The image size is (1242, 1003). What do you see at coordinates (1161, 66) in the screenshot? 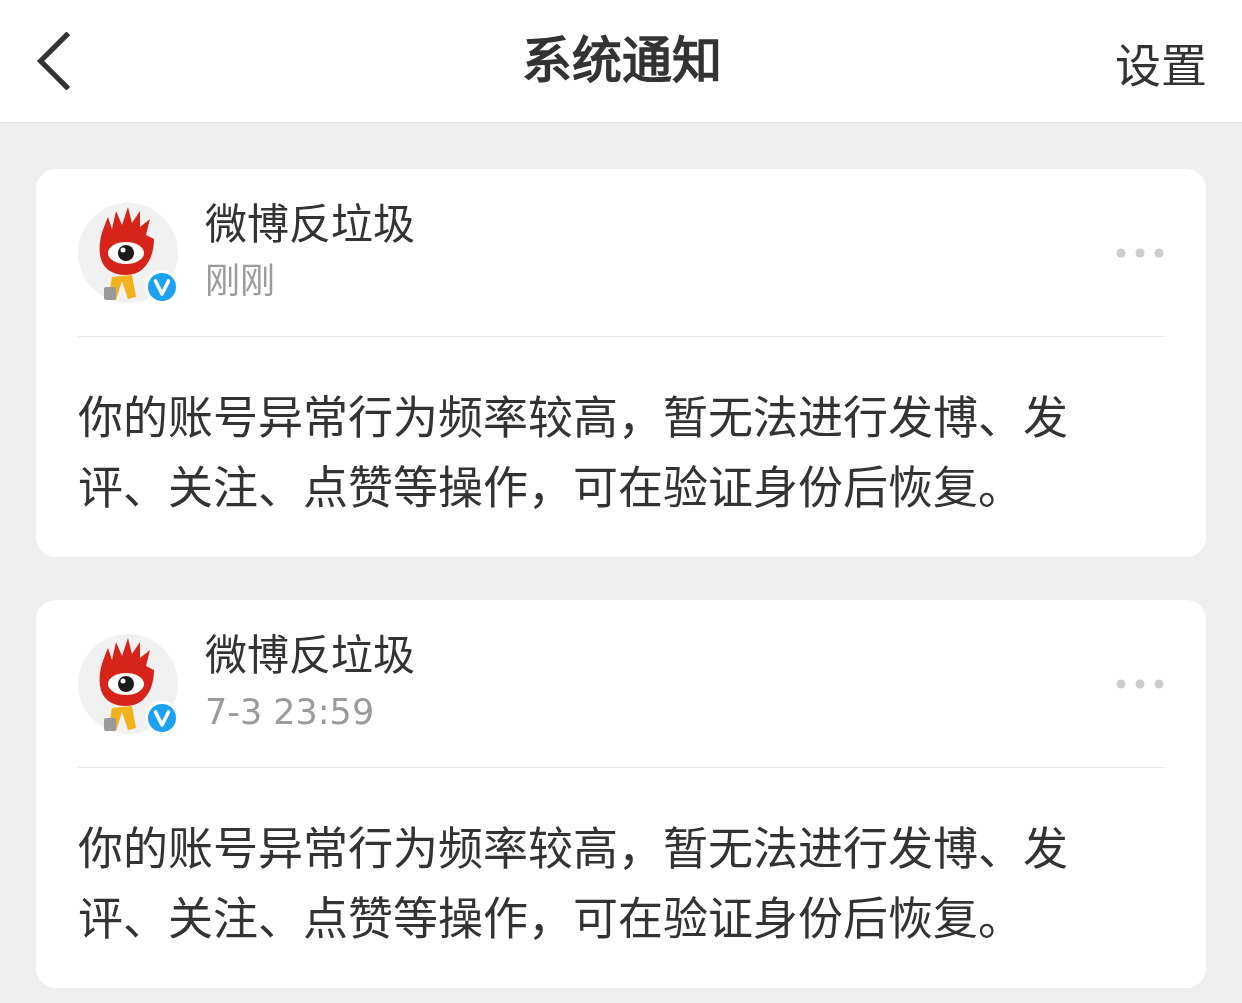
I see `settings-button: 设置` at bounding box center [1161, 66].